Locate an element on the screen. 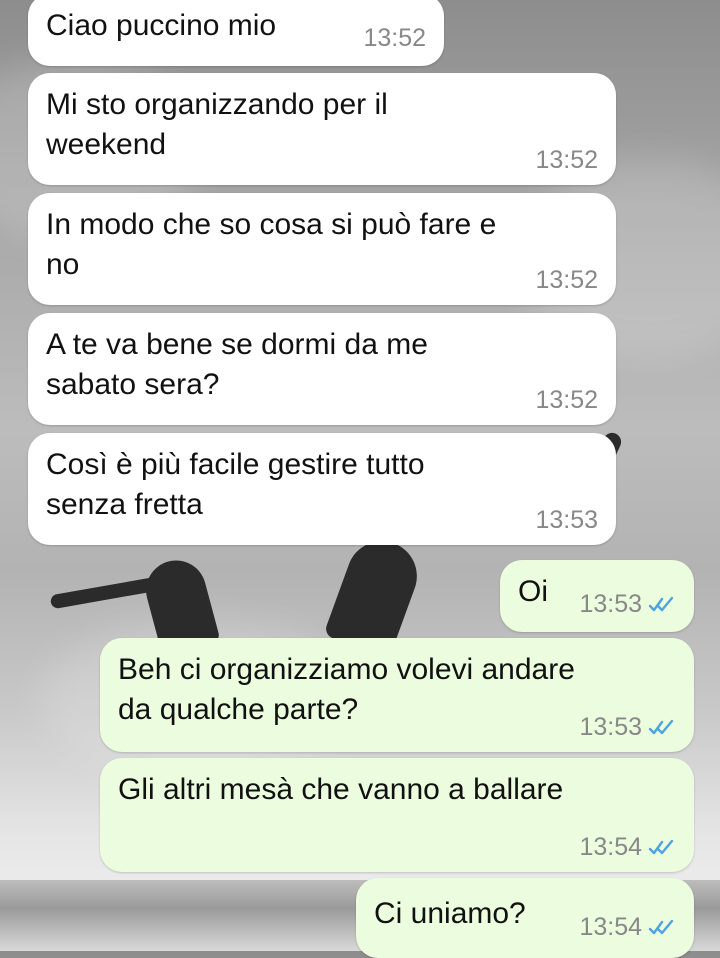 The width and height of the screenshot is (720, 958). message-bubble-incoming: Mi sto organizzando per il weekend 13:52 is located at coordinates (322, 129).